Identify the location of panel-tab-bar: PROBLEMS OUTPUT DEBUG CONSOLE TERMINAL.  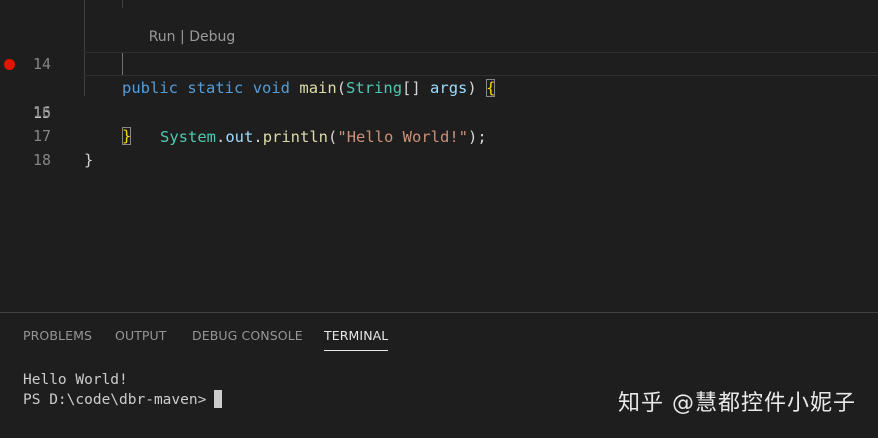
(439, 334).